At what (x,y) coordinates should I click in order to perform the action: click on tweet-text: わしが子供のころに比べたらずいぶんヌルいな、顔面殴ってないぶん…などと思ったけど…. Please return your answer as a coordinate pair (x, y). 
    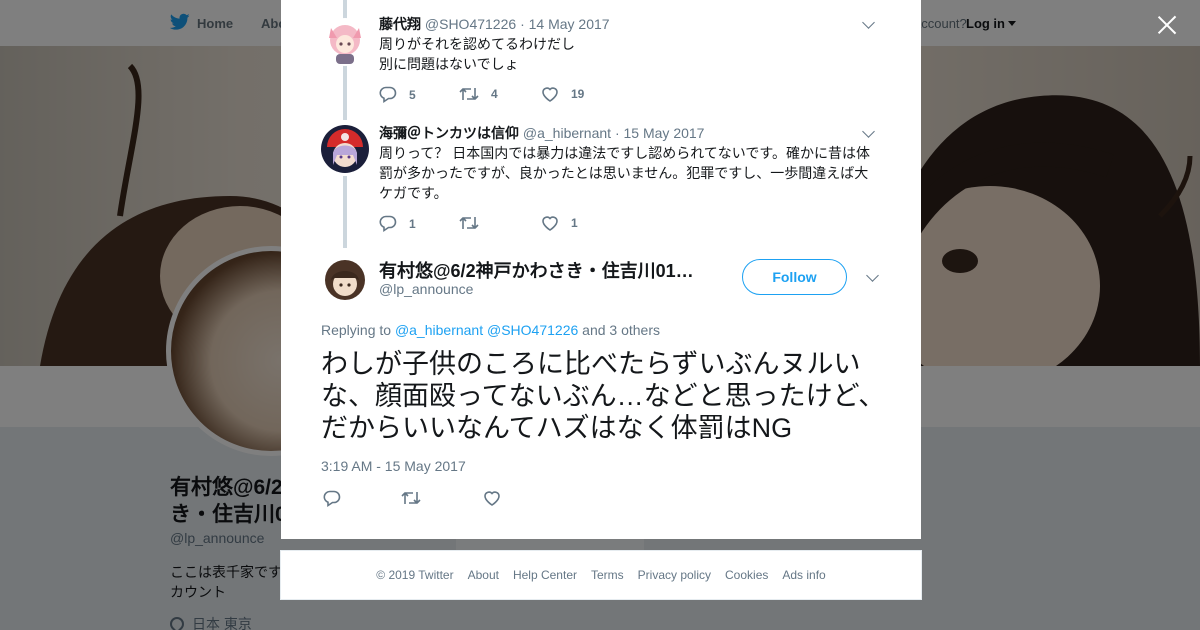
    Looking at the image, I should click on (603, 396).